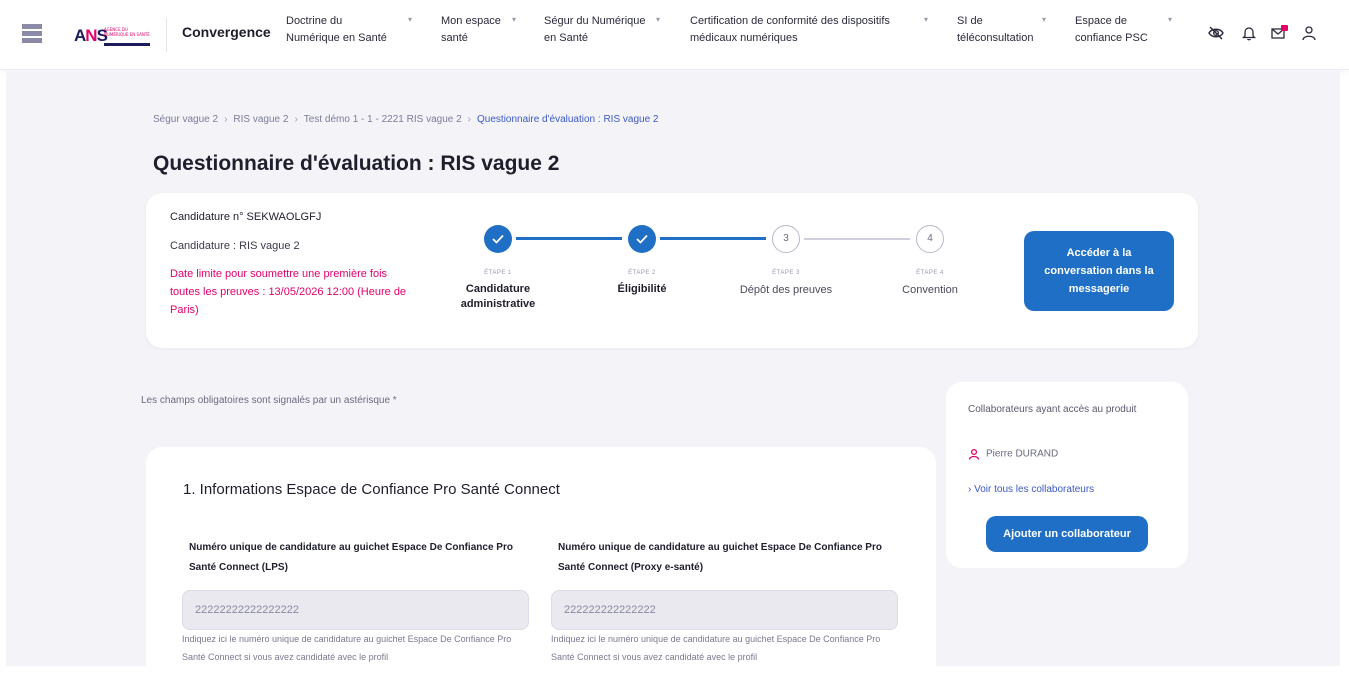 The image size is (1349, 680). What do you see at coordinates (930, 273) in the screenshot?
I see `step-4-kicker: ÉTAPE 4` at bounding box center [930, 273].